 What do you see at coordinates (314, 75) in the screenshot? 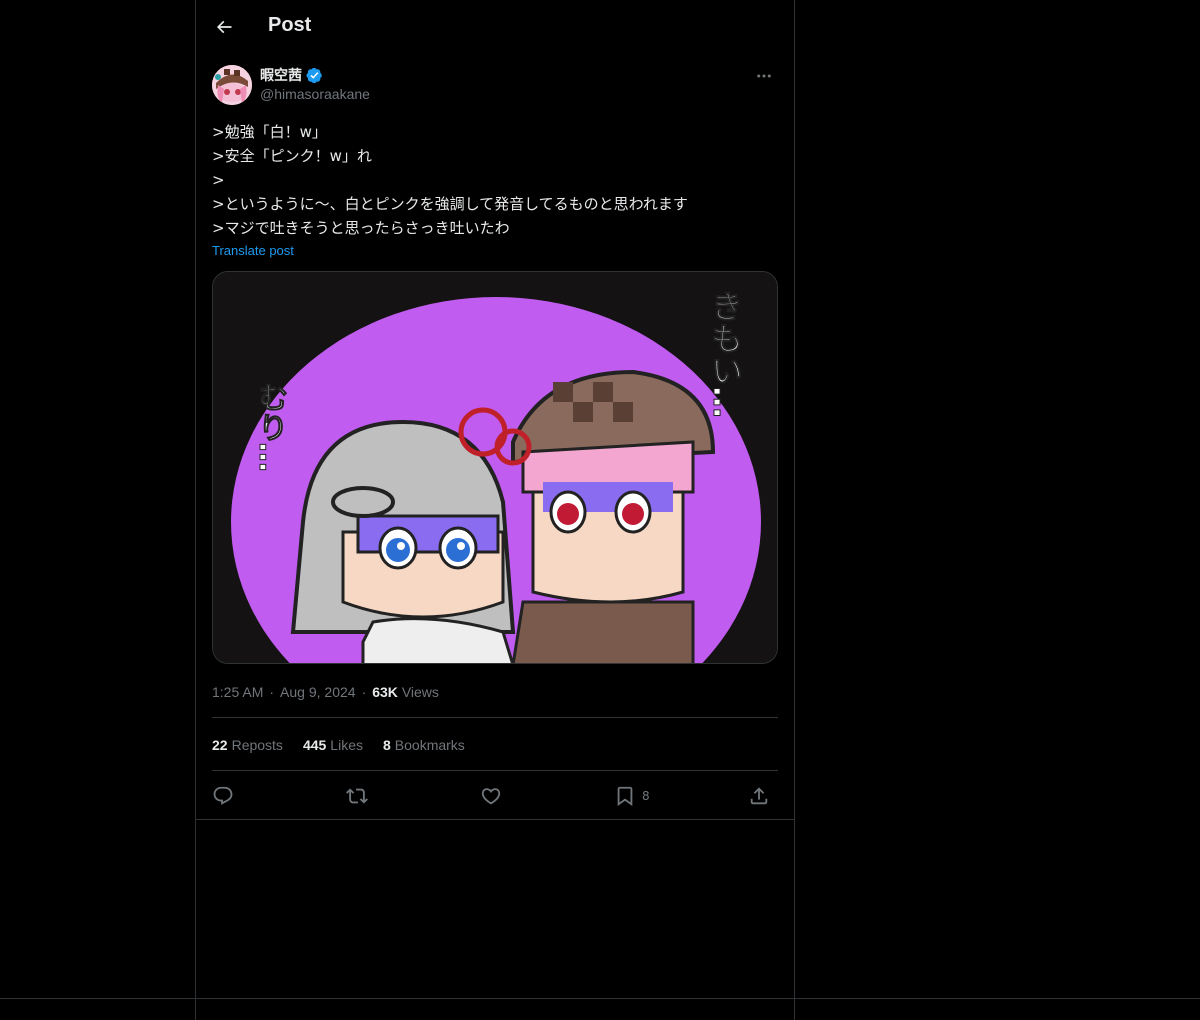
I see `verified-badge-icon` at bounding box center [314, 75].